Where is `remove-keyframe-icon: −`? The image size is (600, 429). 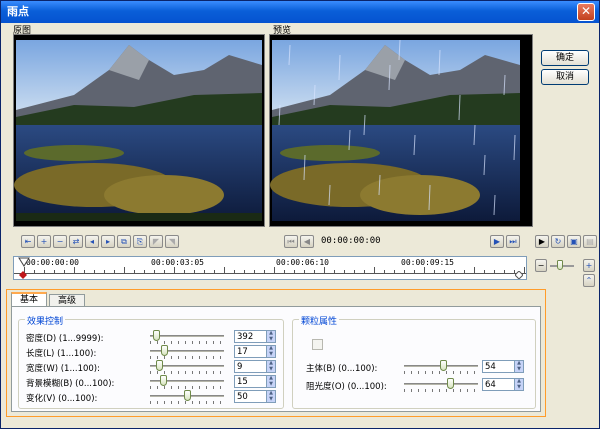 remove-keyframe-icon: − is located at coordinates (60, 241).